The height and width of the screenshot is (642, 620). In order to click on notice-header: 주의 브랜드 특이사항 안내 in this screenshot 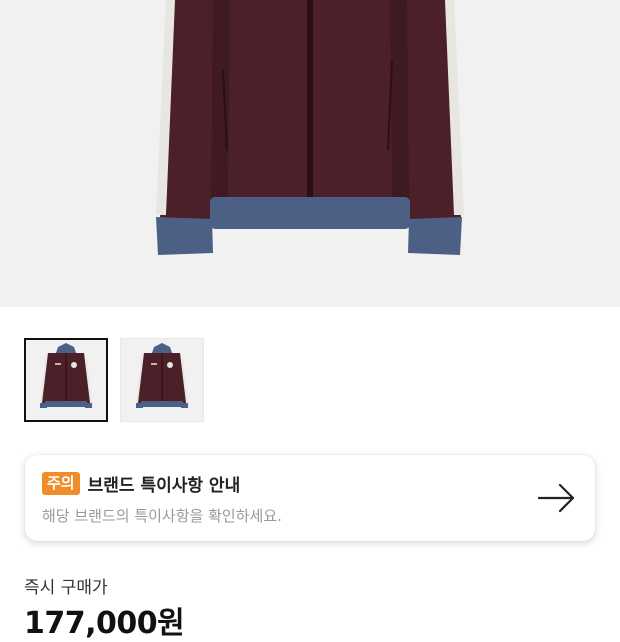, I will do `click(141, 483)`.